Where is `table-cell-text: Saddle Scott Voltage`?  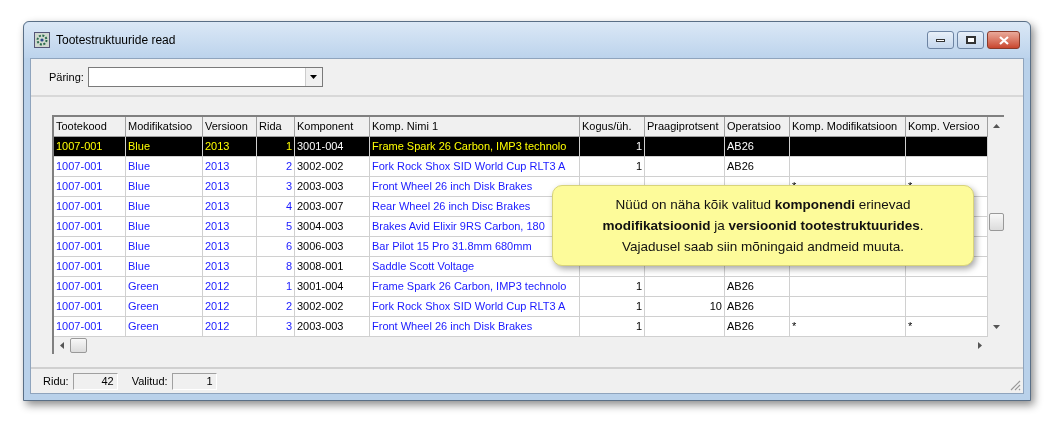 table-cell-text: Saddle Scott Voltage is located at coordinates (423, 267).